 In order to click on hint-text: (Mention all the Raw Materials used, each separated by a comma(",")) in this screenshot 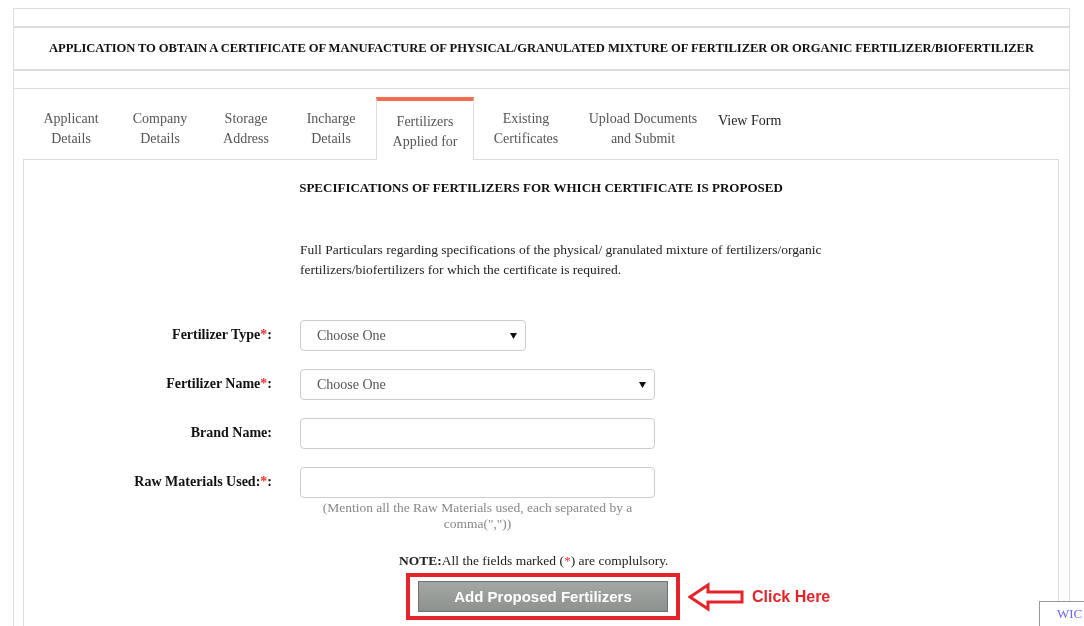, I will do `click(477, 516)`.